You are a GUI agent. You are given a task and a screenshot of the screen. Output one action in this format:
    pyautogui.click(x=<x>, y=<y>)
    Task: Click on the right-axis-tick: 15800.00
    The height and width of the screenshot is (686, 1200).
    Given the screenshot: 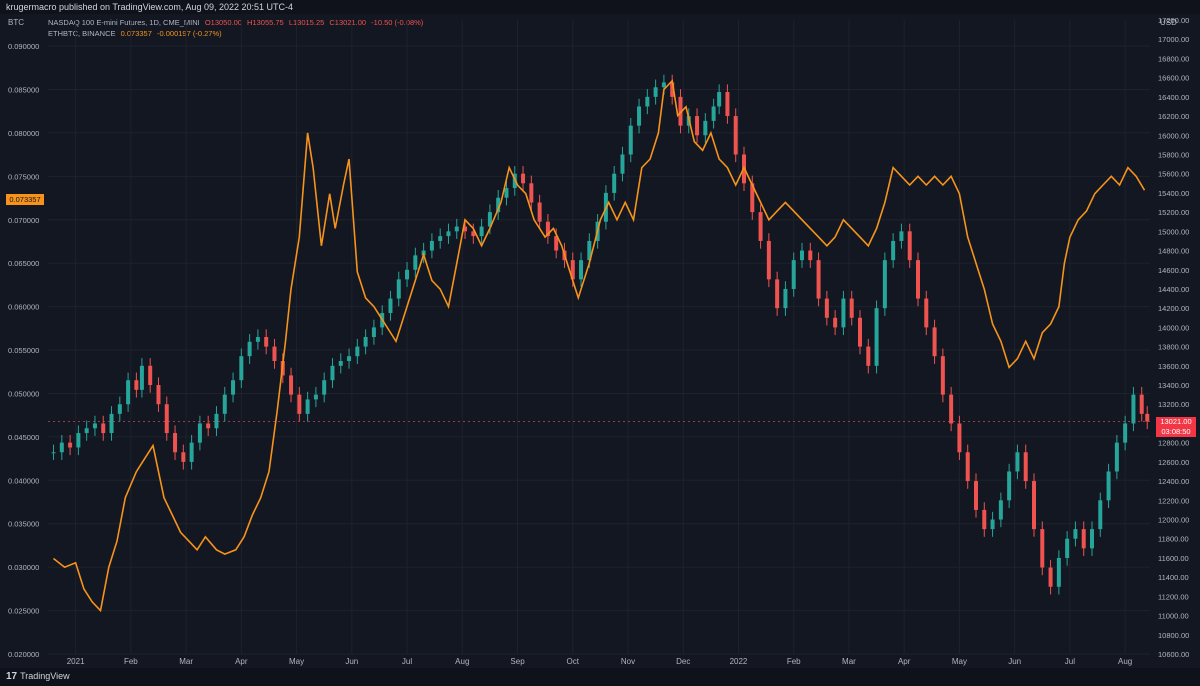 What is the action you would take?
    pyautogui.click(x=1173, y=154)
    